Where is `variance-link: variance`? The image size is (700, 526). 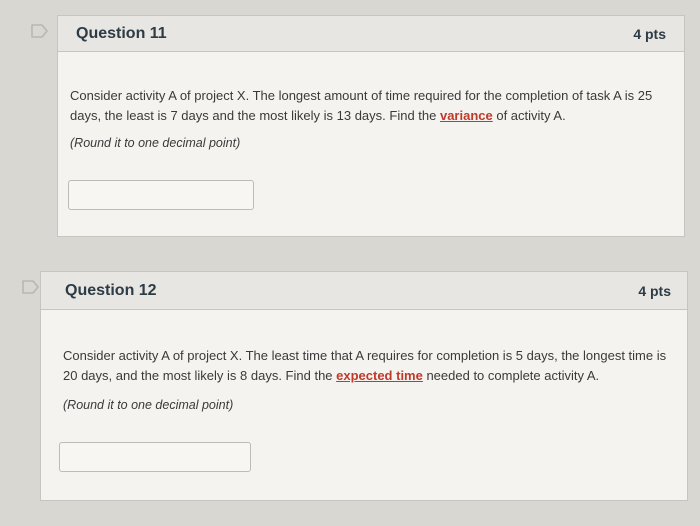 variance-link: variance is located at coordinates (466, 115).